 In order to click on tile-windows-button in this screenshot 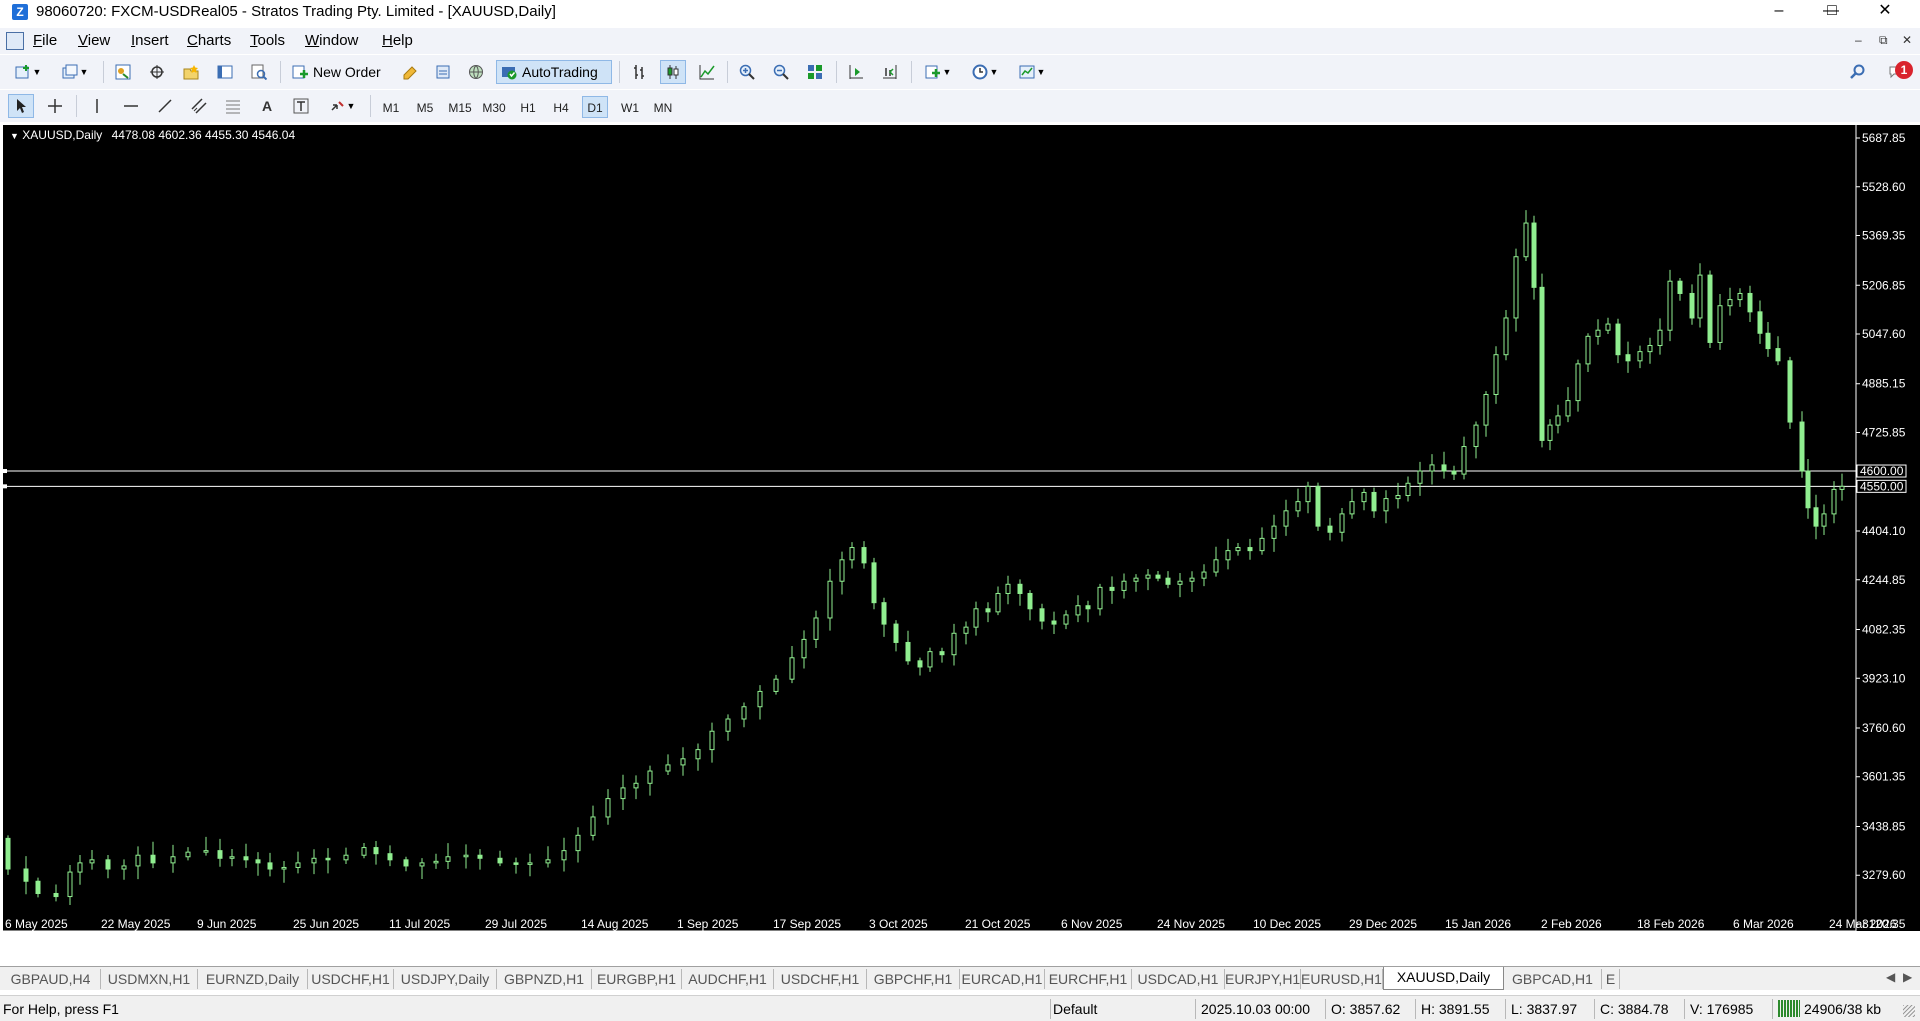, I will do `click(815, 72)`.